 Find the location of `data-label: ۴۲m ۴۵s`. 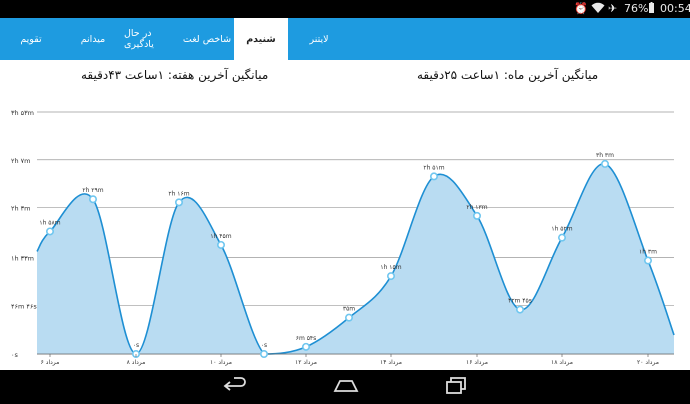

data-label: ۴۲m ۴۵s is located at coordinates (520, 301).